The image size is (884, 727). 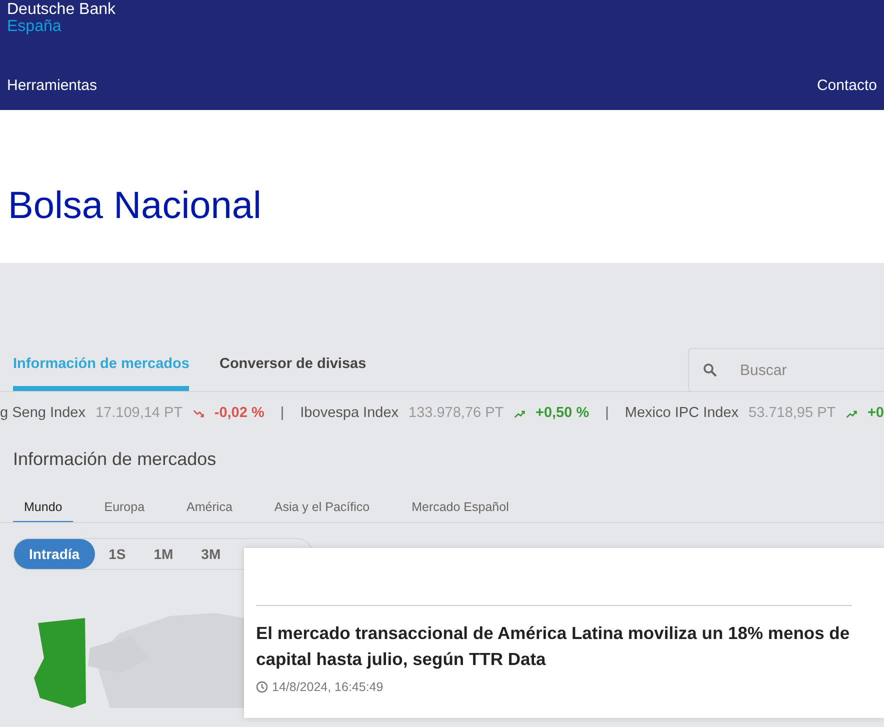 What do you see at coordinates (710, 370) in the screenshot?
I see `search-icon` at bounding box center [710, 370].